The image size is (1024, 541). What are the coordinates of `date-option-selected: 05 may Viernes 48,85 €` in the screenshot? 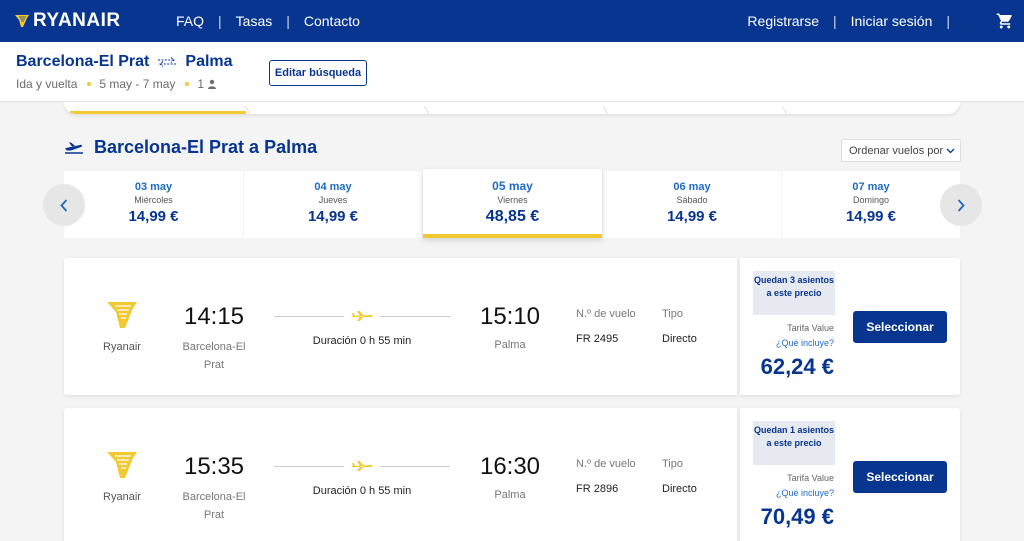 It's located at (512, 203).